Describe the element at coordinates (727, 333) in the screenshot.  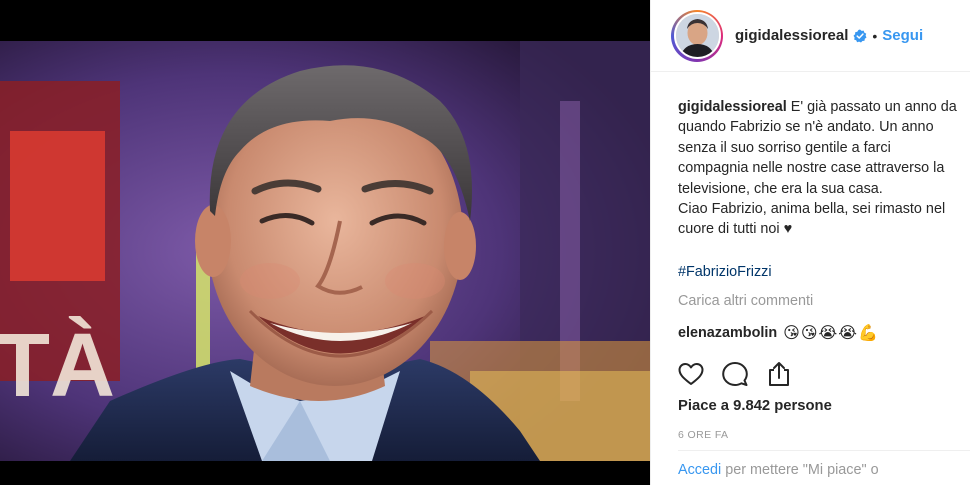
I see `comment-username: elenazambolin` at that location.